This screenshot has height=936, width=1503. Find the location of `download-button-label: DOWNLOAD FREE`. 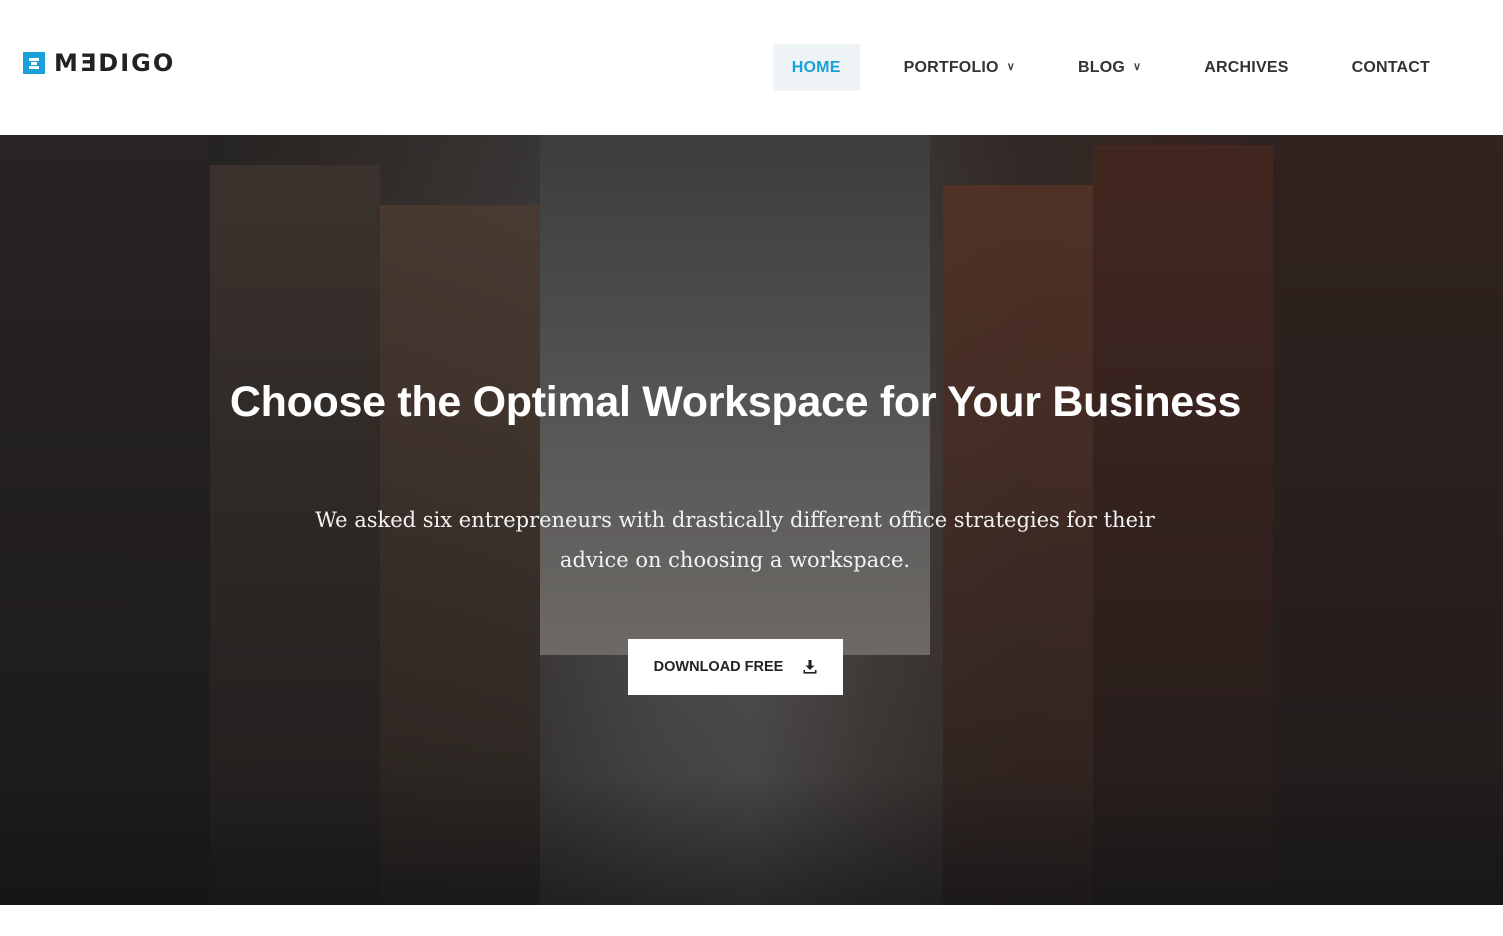

download-button-label: DOWNLOAD FREE is located at coordinates (718, 667).